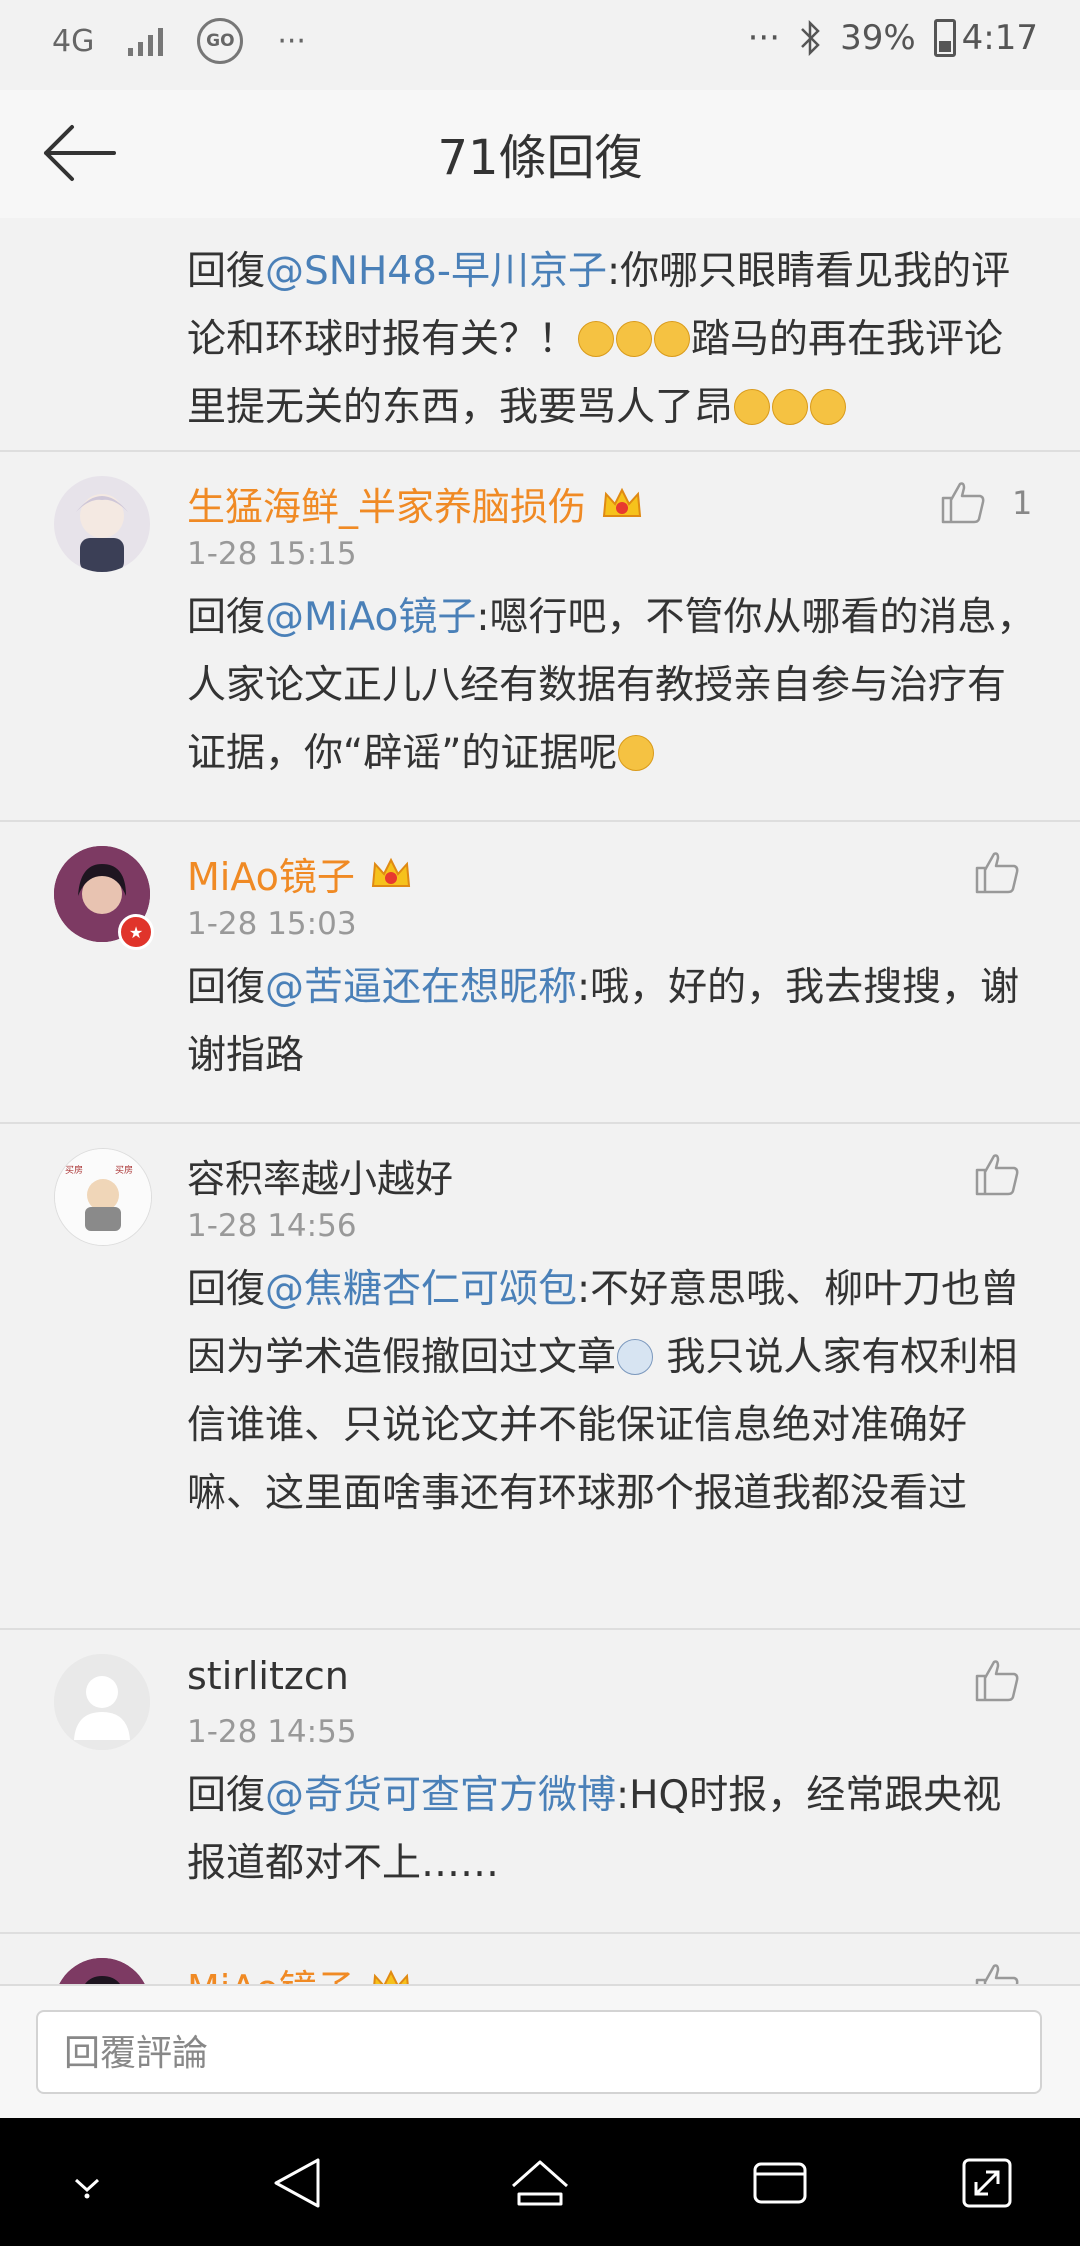 The image size is (1080, 2246). I want to click on comment-author: 生猛海鲜_半家养脑损伤, so click(415, 503).